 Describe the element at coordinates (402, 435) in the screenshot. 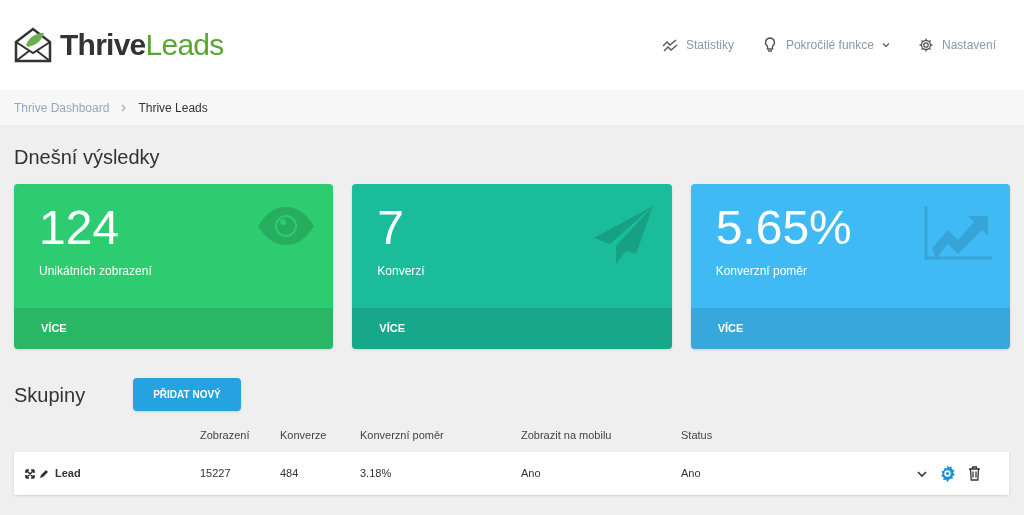

I see `column-header: Konverzní poměr` at that location.